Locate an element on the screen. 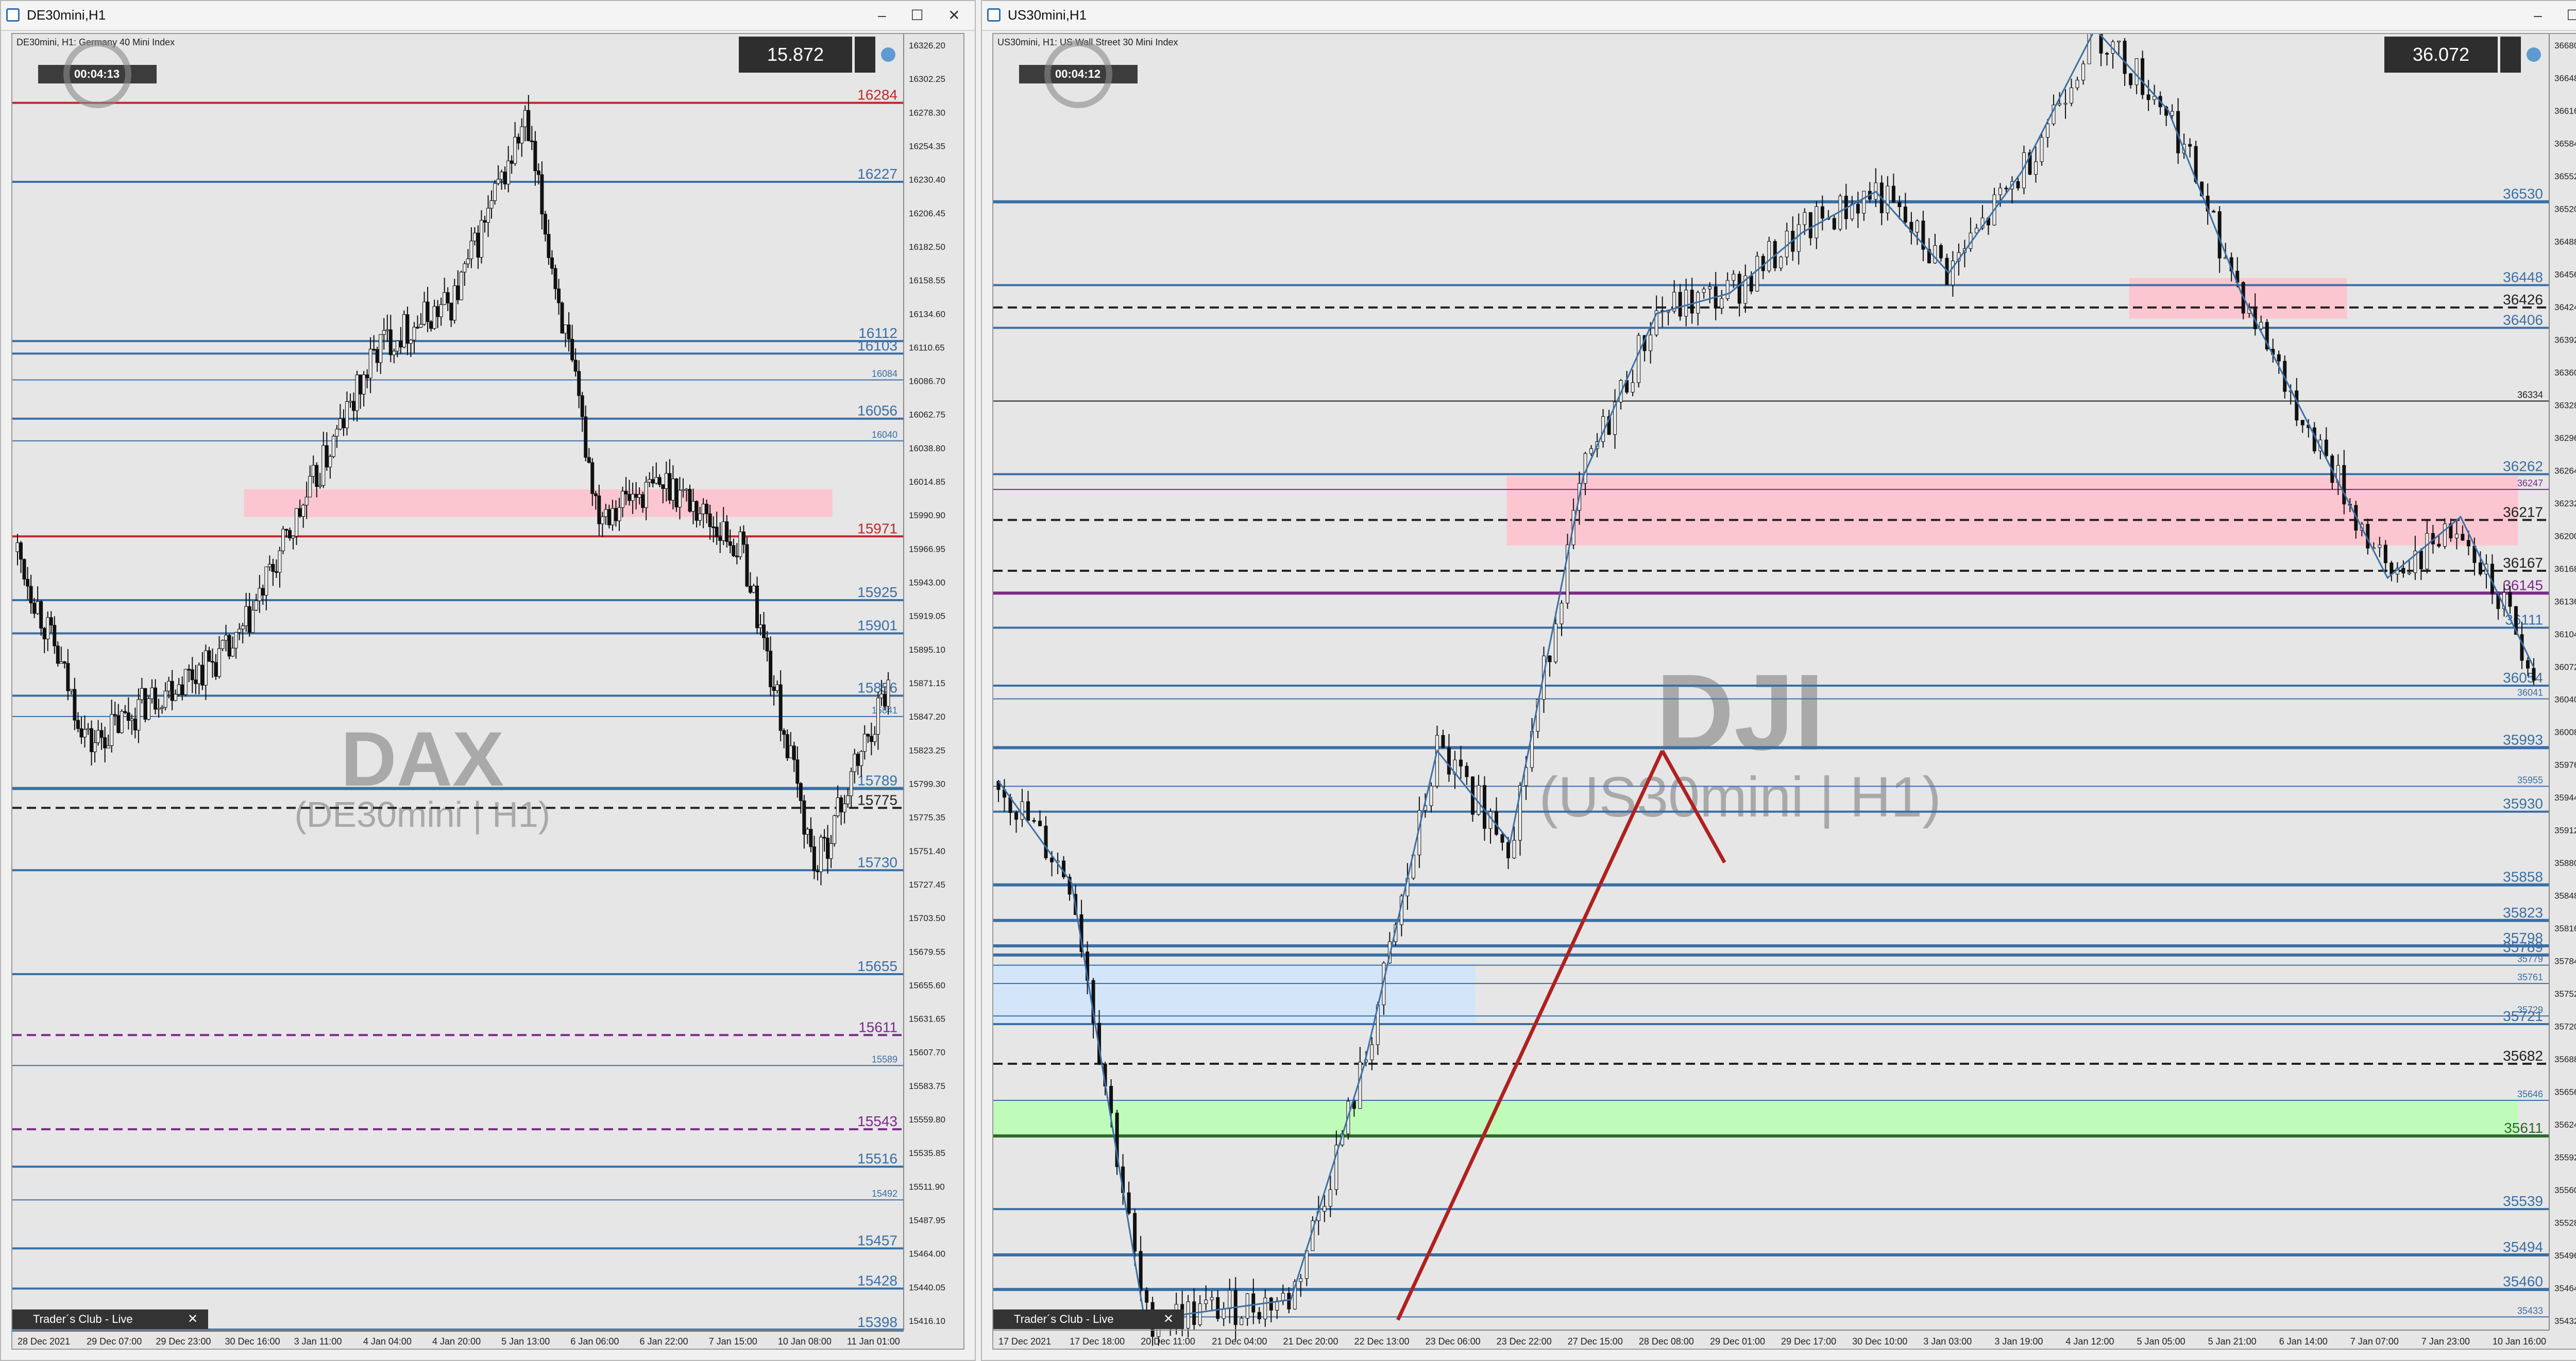 The image size is (2576, 1361). y-tick-label: 36040.50 is located at coordinates (2565, 700).